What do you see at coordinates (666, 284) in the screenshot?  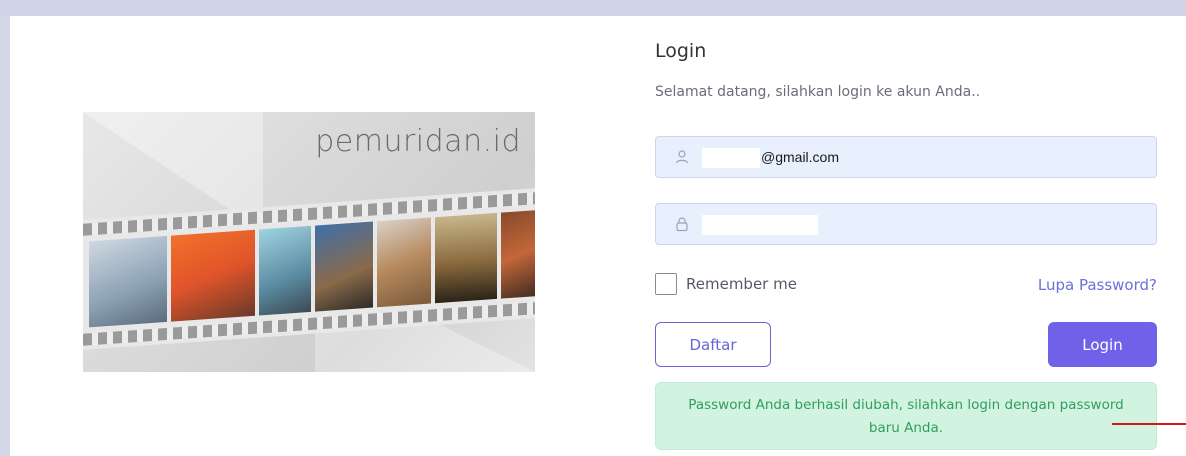 I see `remember-checkbox` at bounding box center [666, 284].